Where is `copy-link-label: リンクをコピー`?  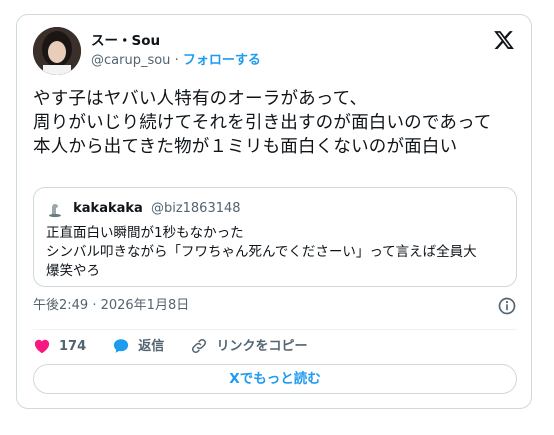 copy-link-label: リンクをコピー is located at coordinates (262, 346).